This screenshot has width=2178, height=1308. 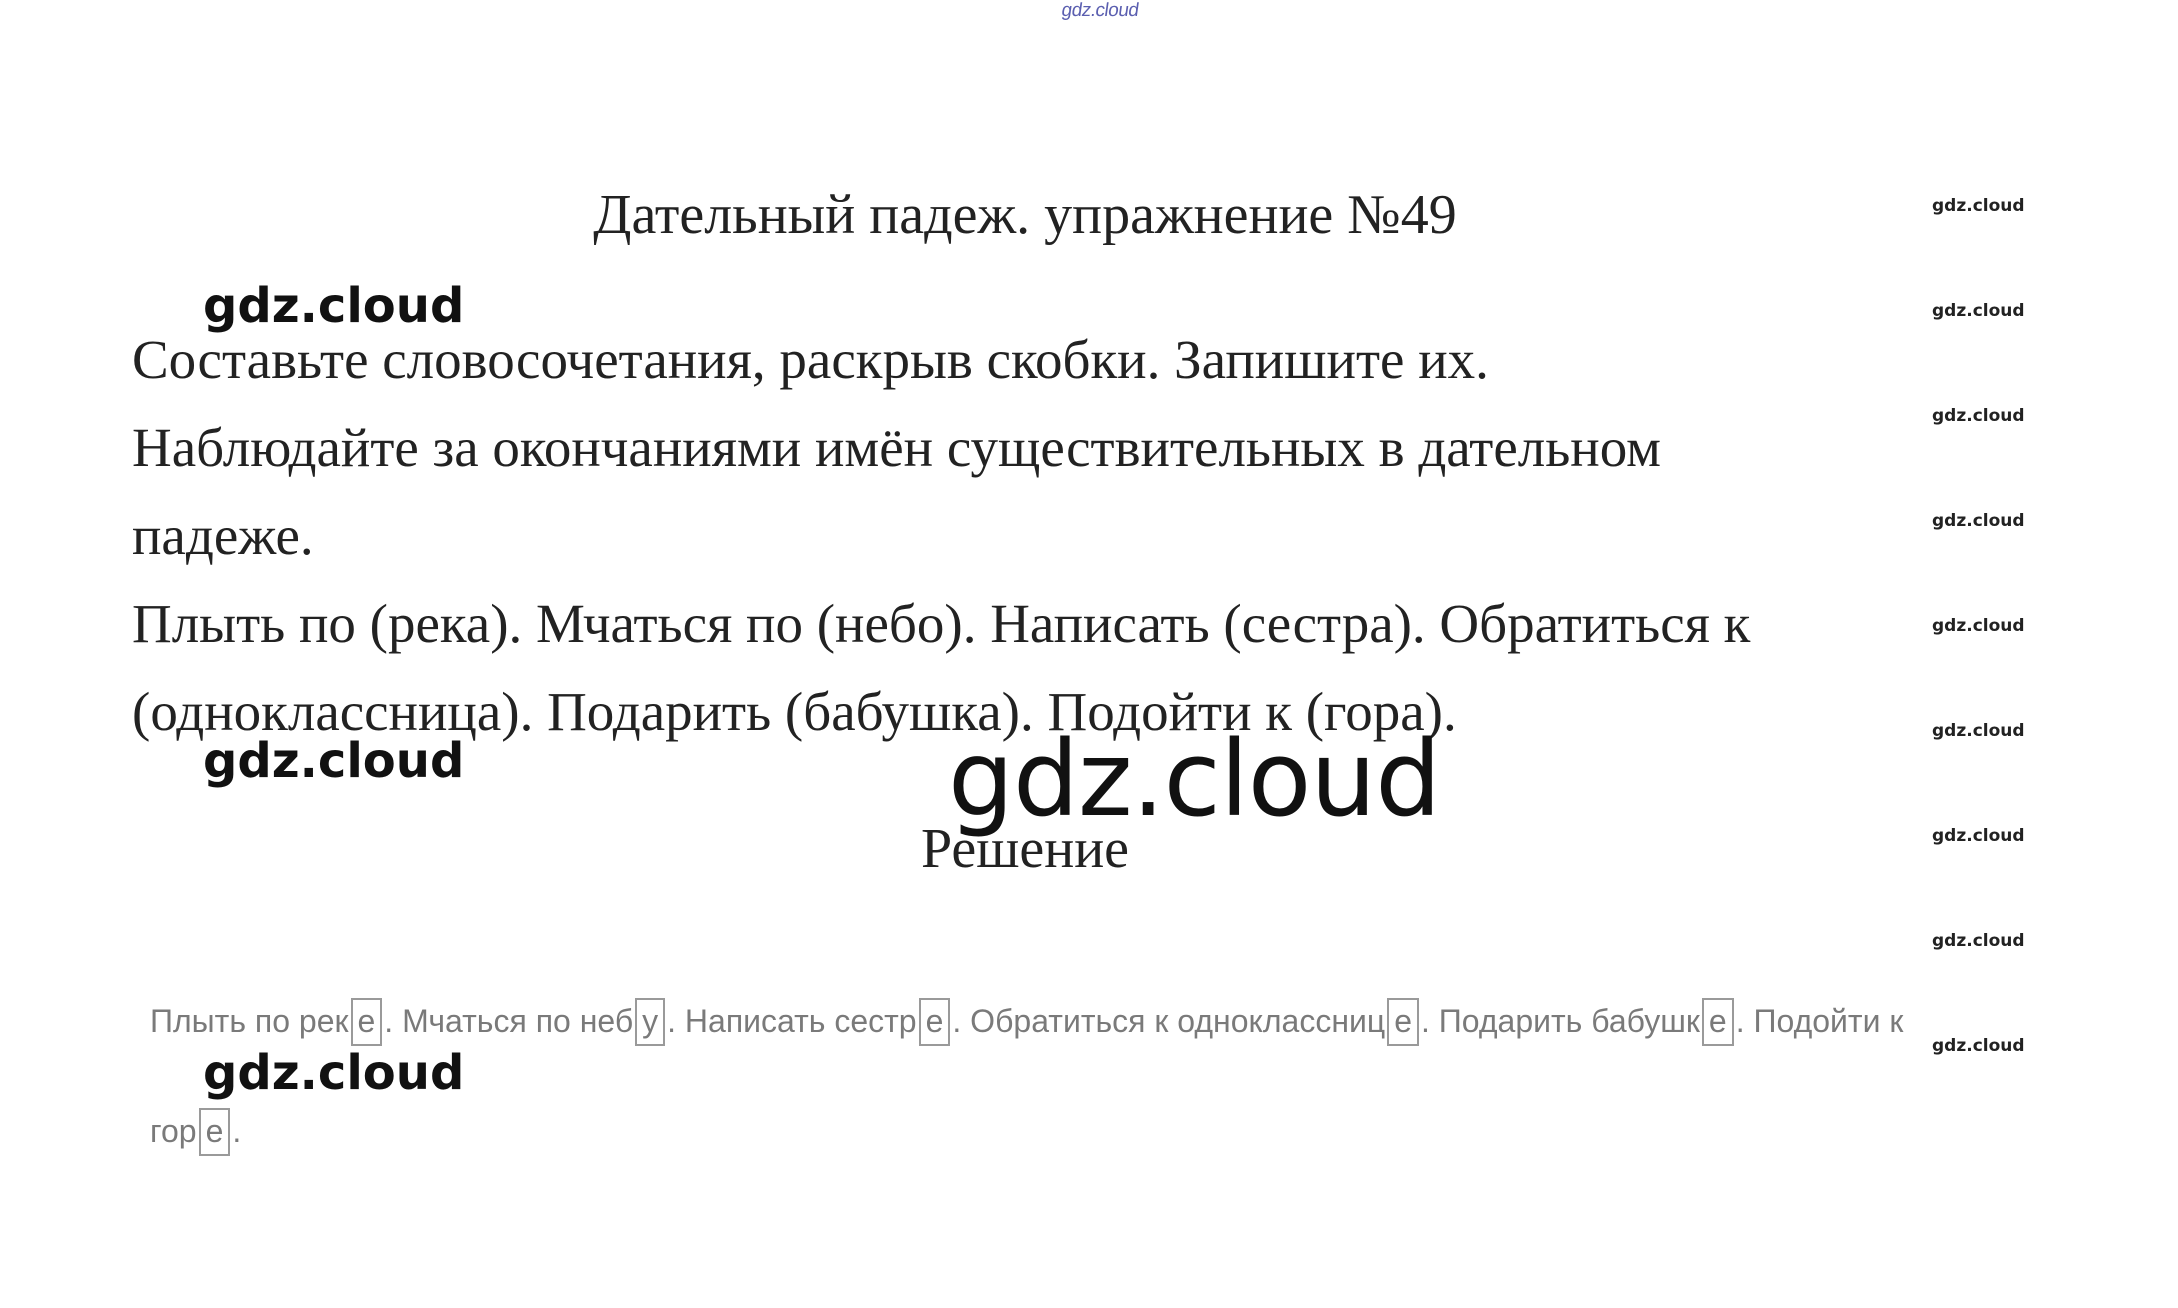 I want to click on task-line: падеже., so click(x=223, y=535).